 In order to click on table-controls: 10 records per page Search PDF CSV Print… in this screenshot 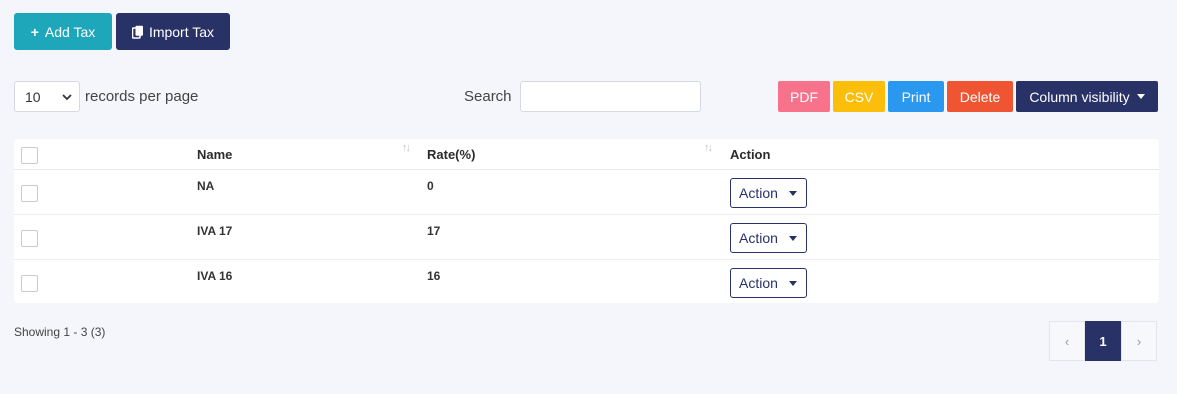, I will do `click(586, 96)`.